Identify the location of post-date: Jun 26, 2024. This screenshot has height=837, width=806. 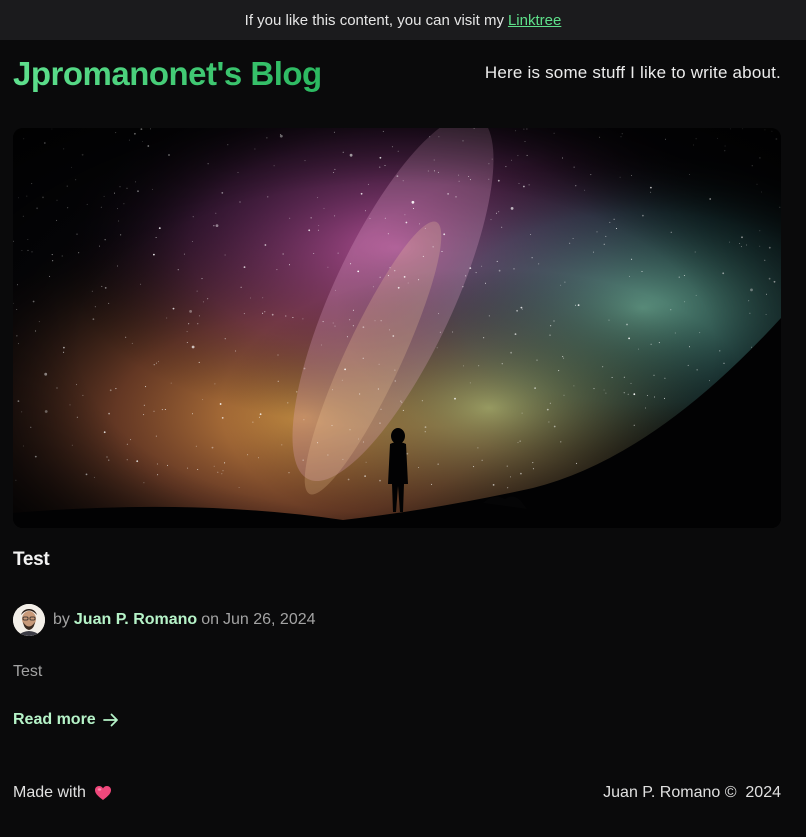
(269, 619).